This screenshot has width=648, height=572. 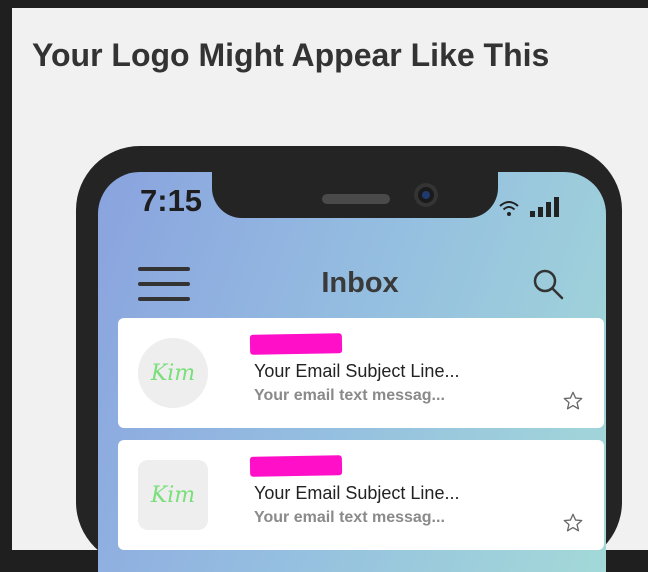 What do you see at coordinates (509, 208) in the screenshot?
I see `wifi-icon` at bounding box center [509, 208].